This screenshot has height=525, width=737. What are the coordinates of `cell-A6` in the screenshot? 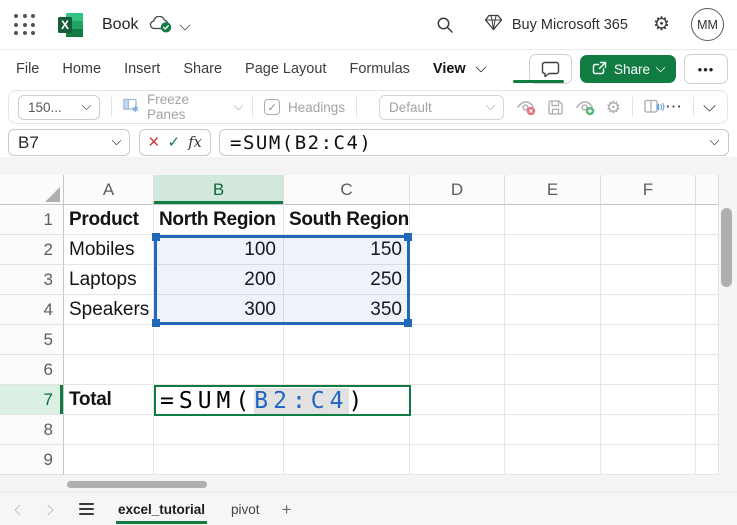 It's located at (109, 370).